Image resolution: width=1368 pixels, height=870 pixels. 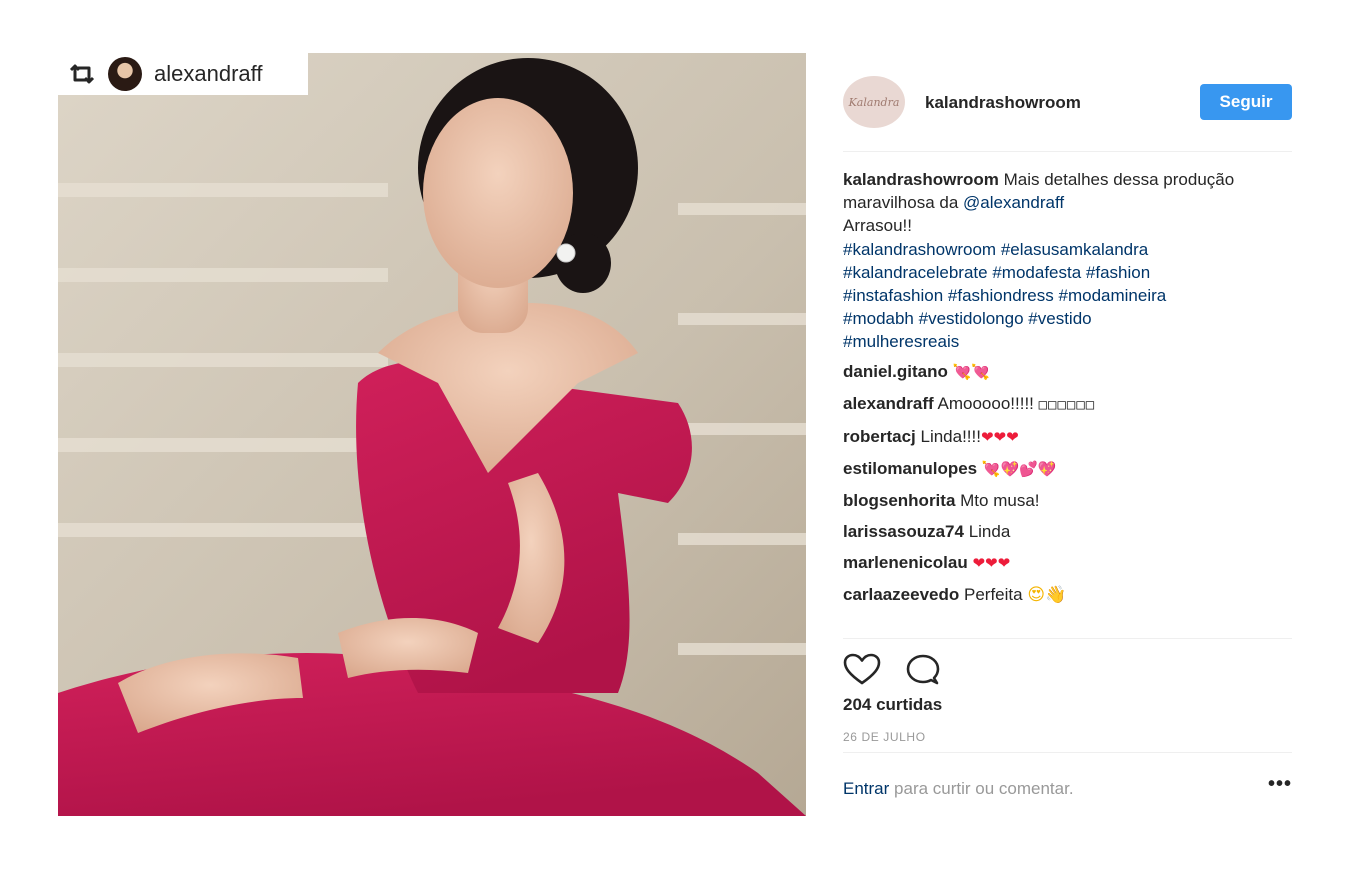 I want to click on comment-username: marlenenicolau, so click(x=905, y=562).